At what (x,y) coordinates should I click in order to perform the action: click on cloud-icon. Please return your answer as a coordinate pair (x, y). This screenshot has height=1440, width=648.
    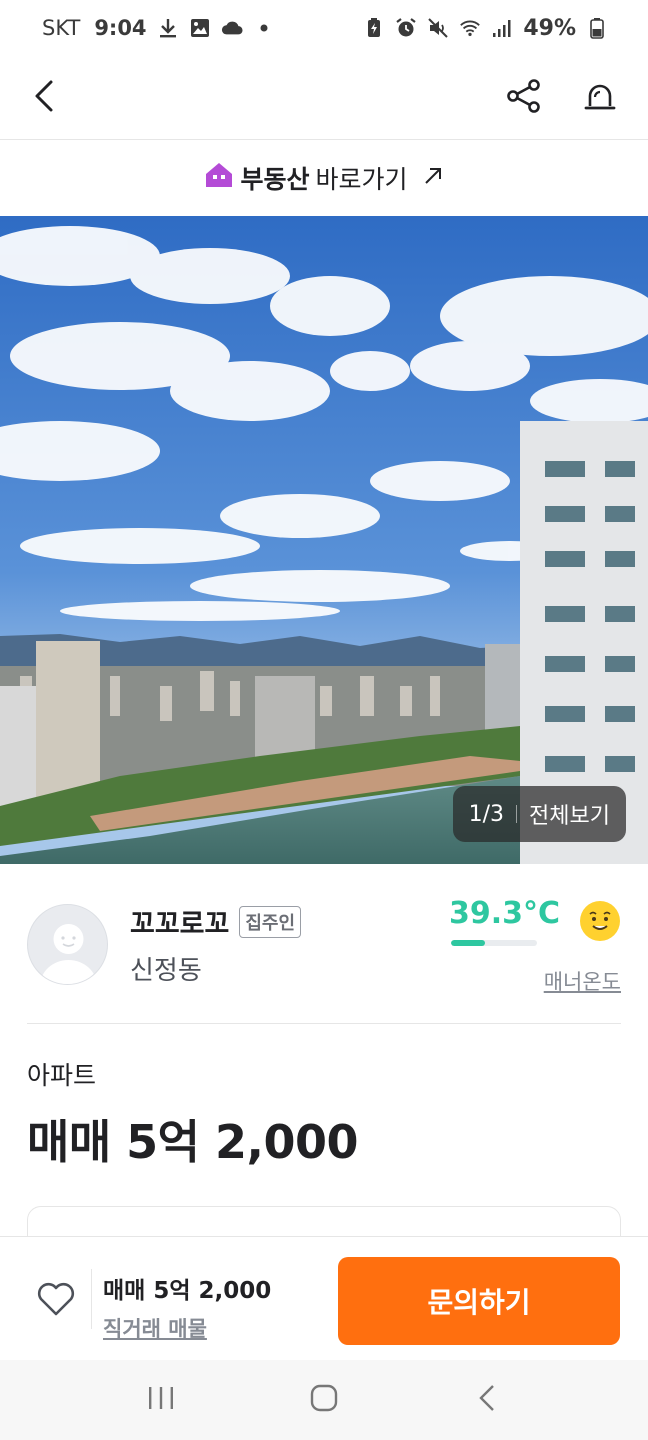
    Looking at the image, I should click on (232, 28).